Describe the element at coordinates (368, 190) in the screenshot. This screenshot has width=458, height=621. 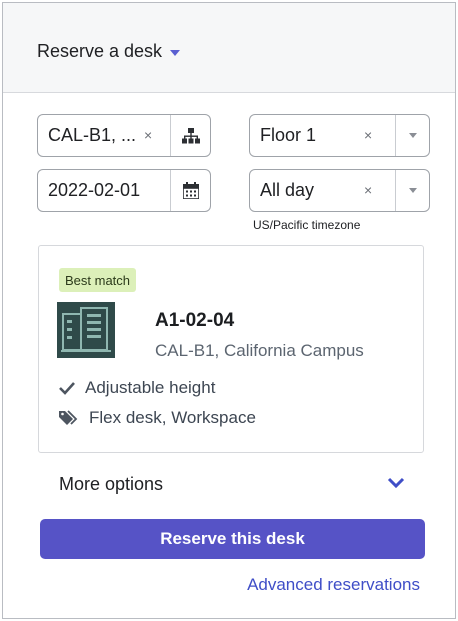
I see `clear-time-icon: ×` at that location.